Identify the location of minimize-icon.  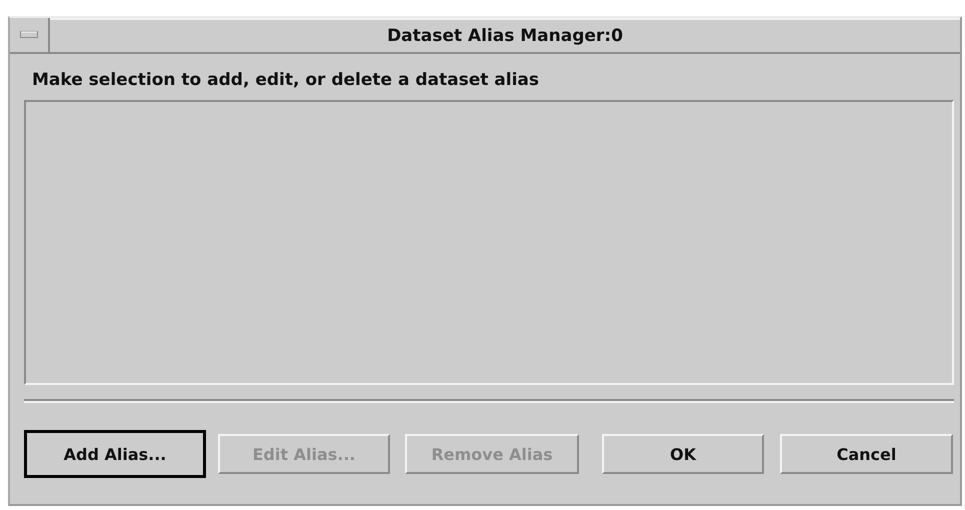
(29, 35).